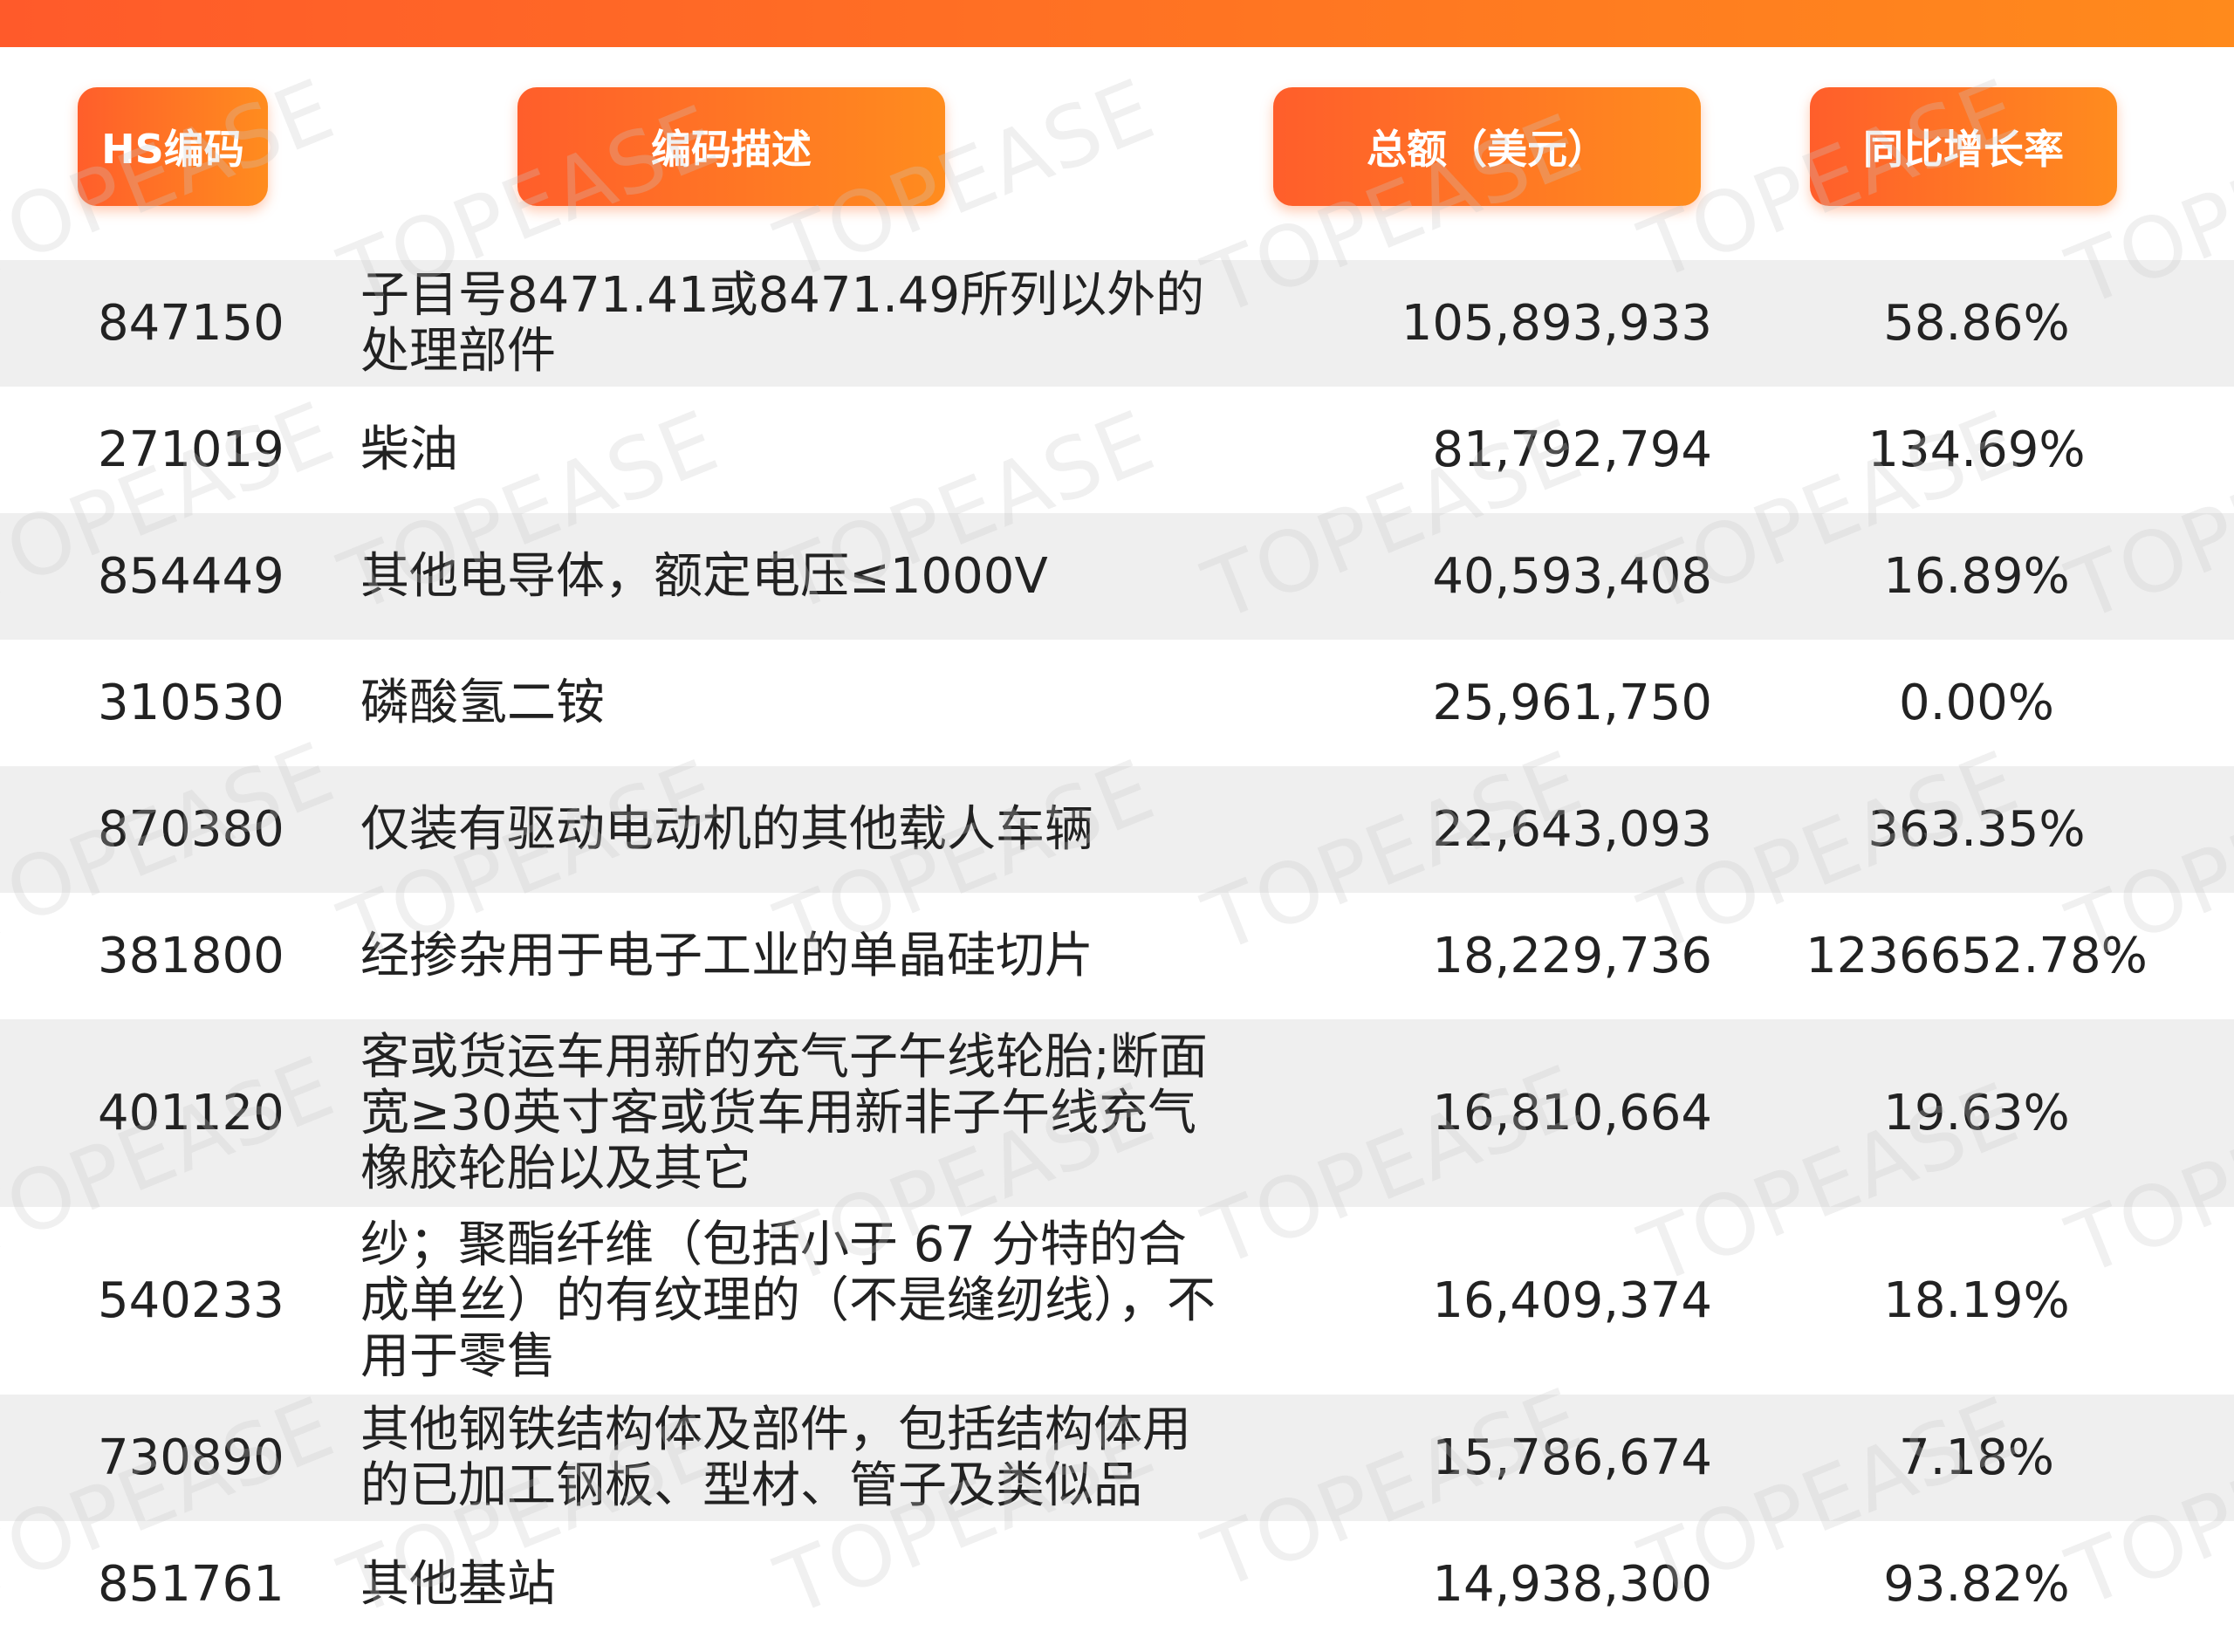 The height and width of the screenshot is (1652, 2234). Describe the element at coordinates (1976, 576) in the screenshot. I see `growth-cell: 16.89%` at that location.